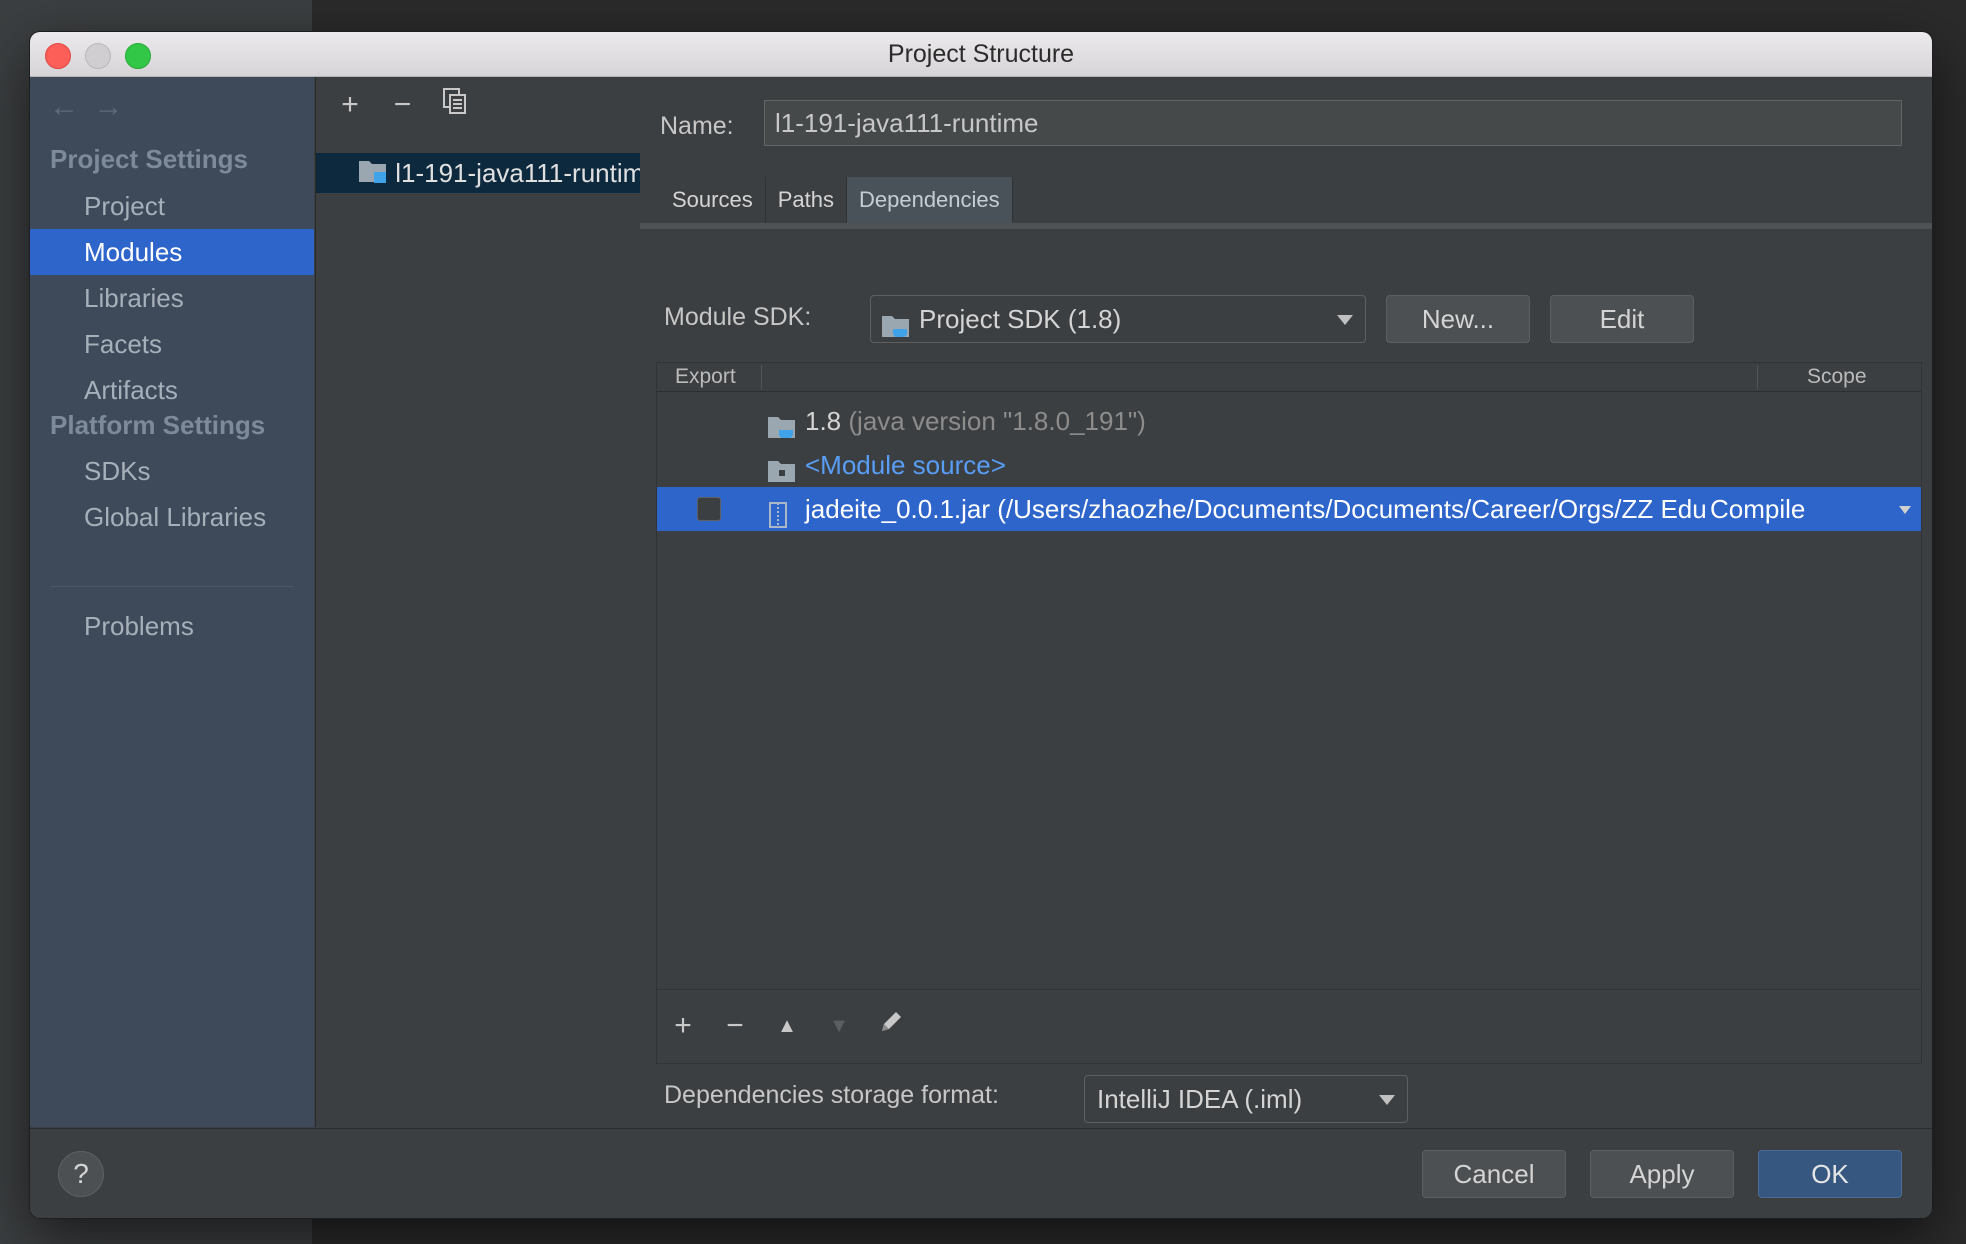 This screenshot has width=1966, height=1244. I want to click on sidebar-item-artifacts: Artifacts, so click(172, 390).